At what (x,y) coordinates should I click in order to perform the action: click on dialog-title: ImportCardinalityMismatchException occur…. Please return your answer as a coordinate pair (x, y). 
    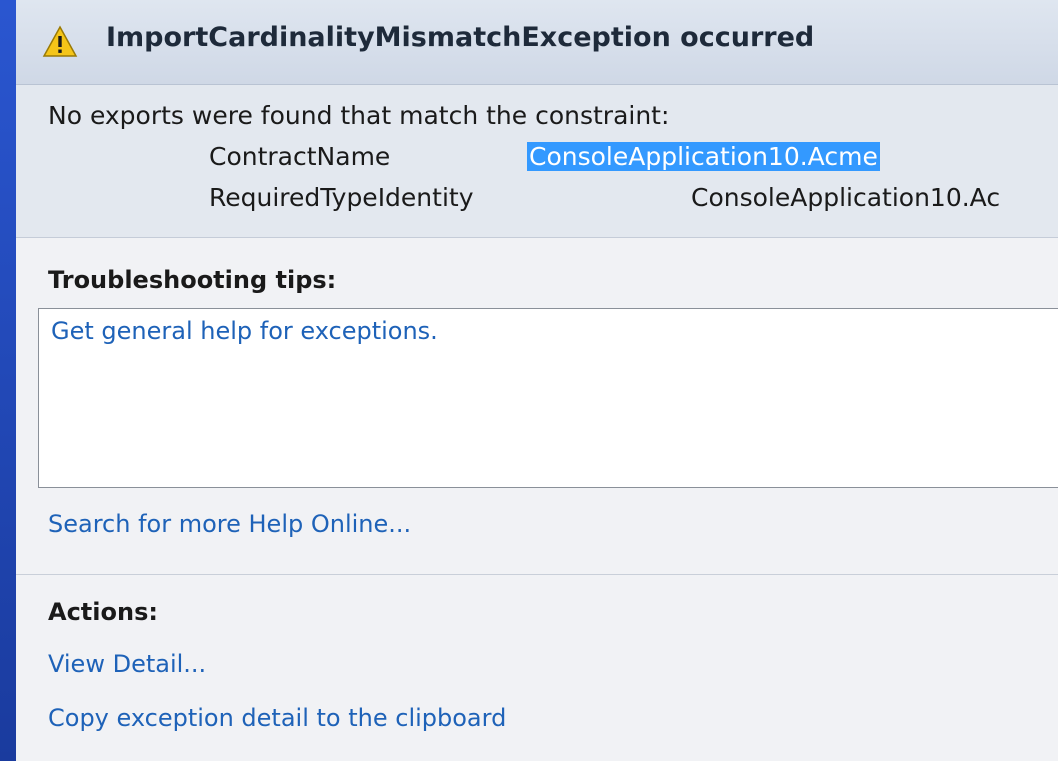
    Looking at the image, I should click on (460, 37).